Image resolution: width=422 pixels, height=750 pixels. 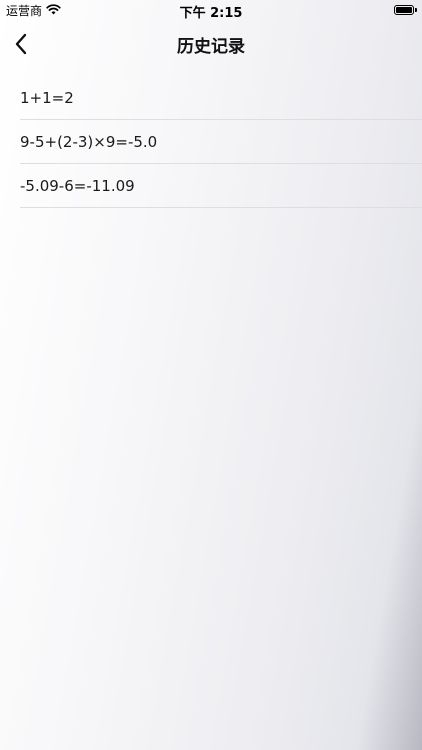 What do you see at coordinates (211, 47) in the screenshot?
I see `page-title: 历史记录` at bounding box center [211, 47].